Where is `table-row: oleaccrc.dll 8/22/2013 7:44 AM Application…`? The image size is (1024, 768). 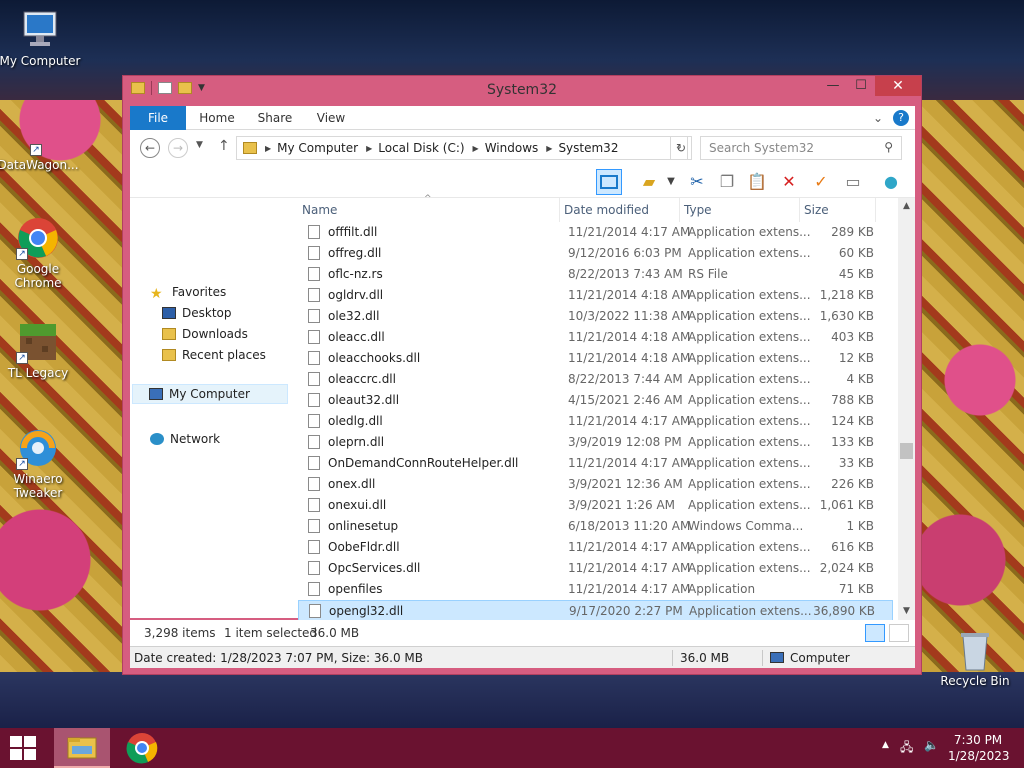
table-row: oleaccrc.dll 8/22/2013 7:44 AM Application… is located at coordinates (595, 379).